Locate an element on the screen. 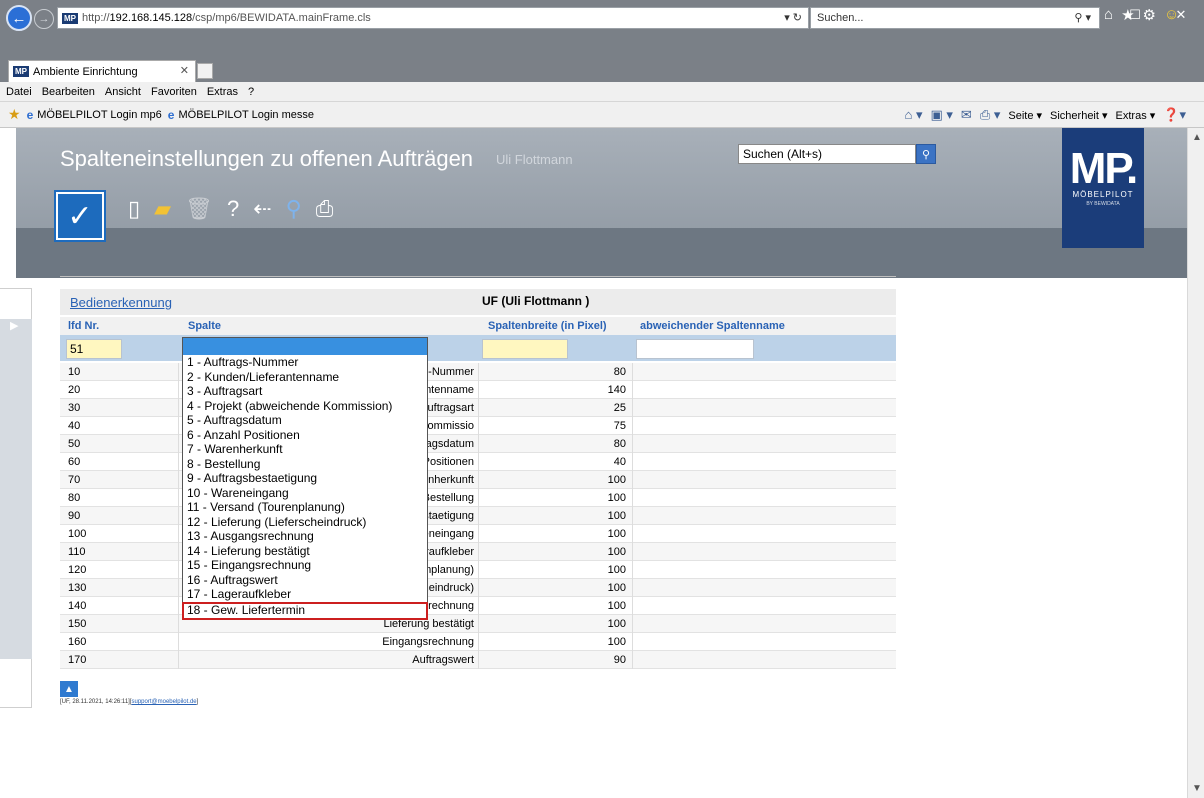 This screenshot has width=1204, height=798. open-folder-icon: ▰ is located at coordinates (162, 209).